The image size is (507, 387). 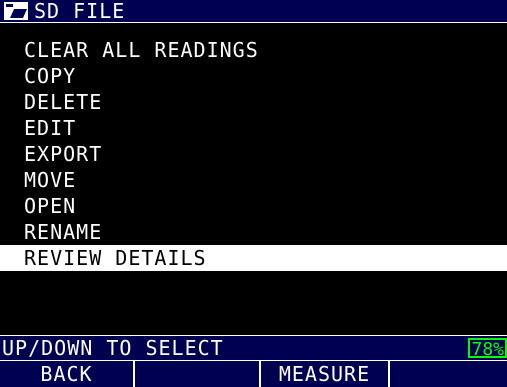 I want to click on menu-item-open: OPEN, so click(x=253, y=206).